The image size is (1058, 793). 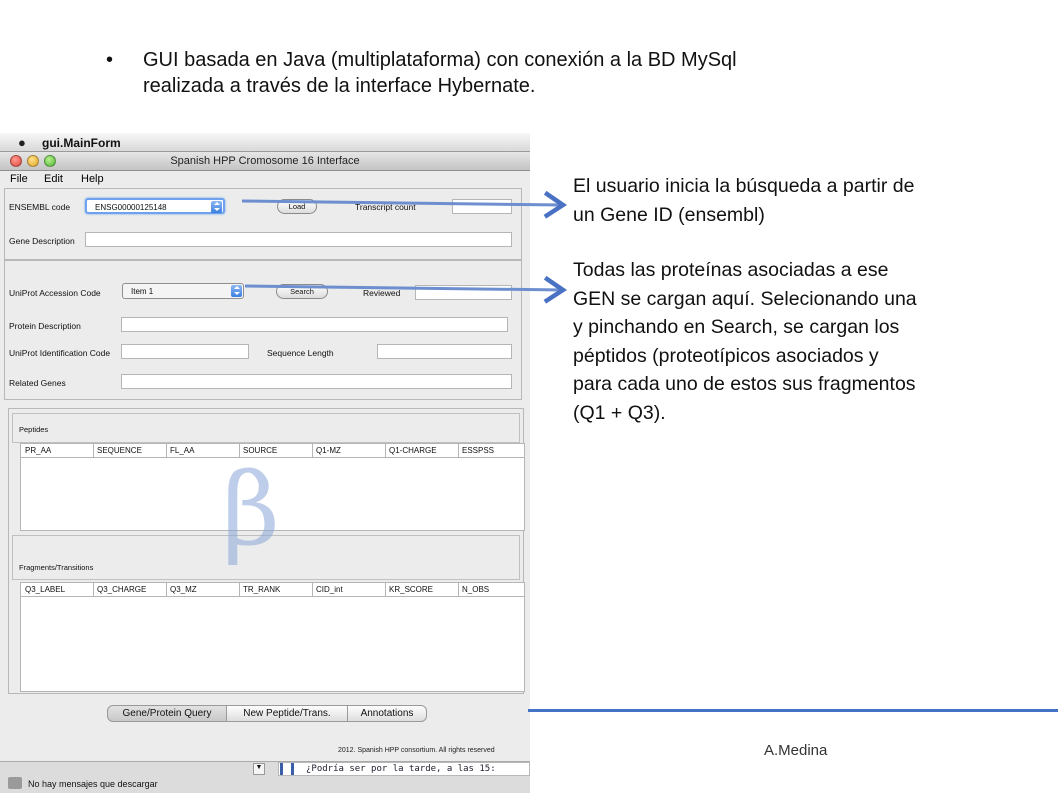 I want to click on arrow-to-uniprot, so click(x=406, y=289).